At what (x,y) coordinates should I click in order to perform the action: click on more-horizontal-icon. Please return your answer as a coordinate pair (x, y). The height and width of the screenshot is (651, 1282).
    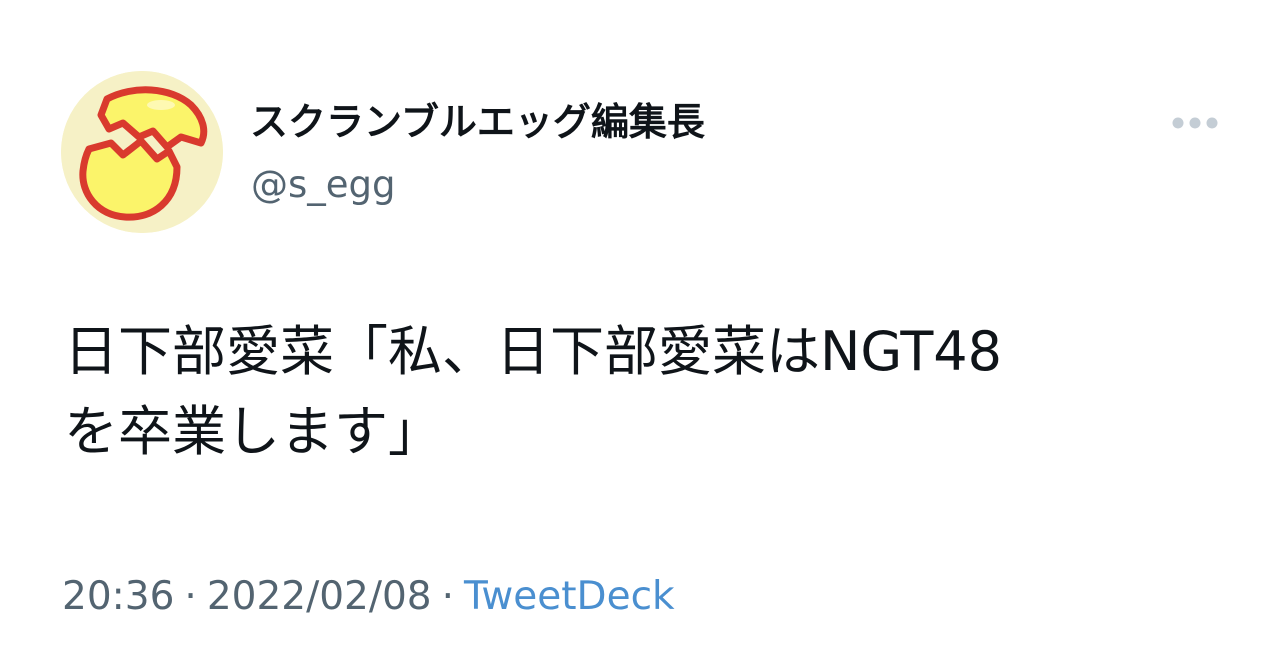
    Looking at the image, I should click on (1195, 123).